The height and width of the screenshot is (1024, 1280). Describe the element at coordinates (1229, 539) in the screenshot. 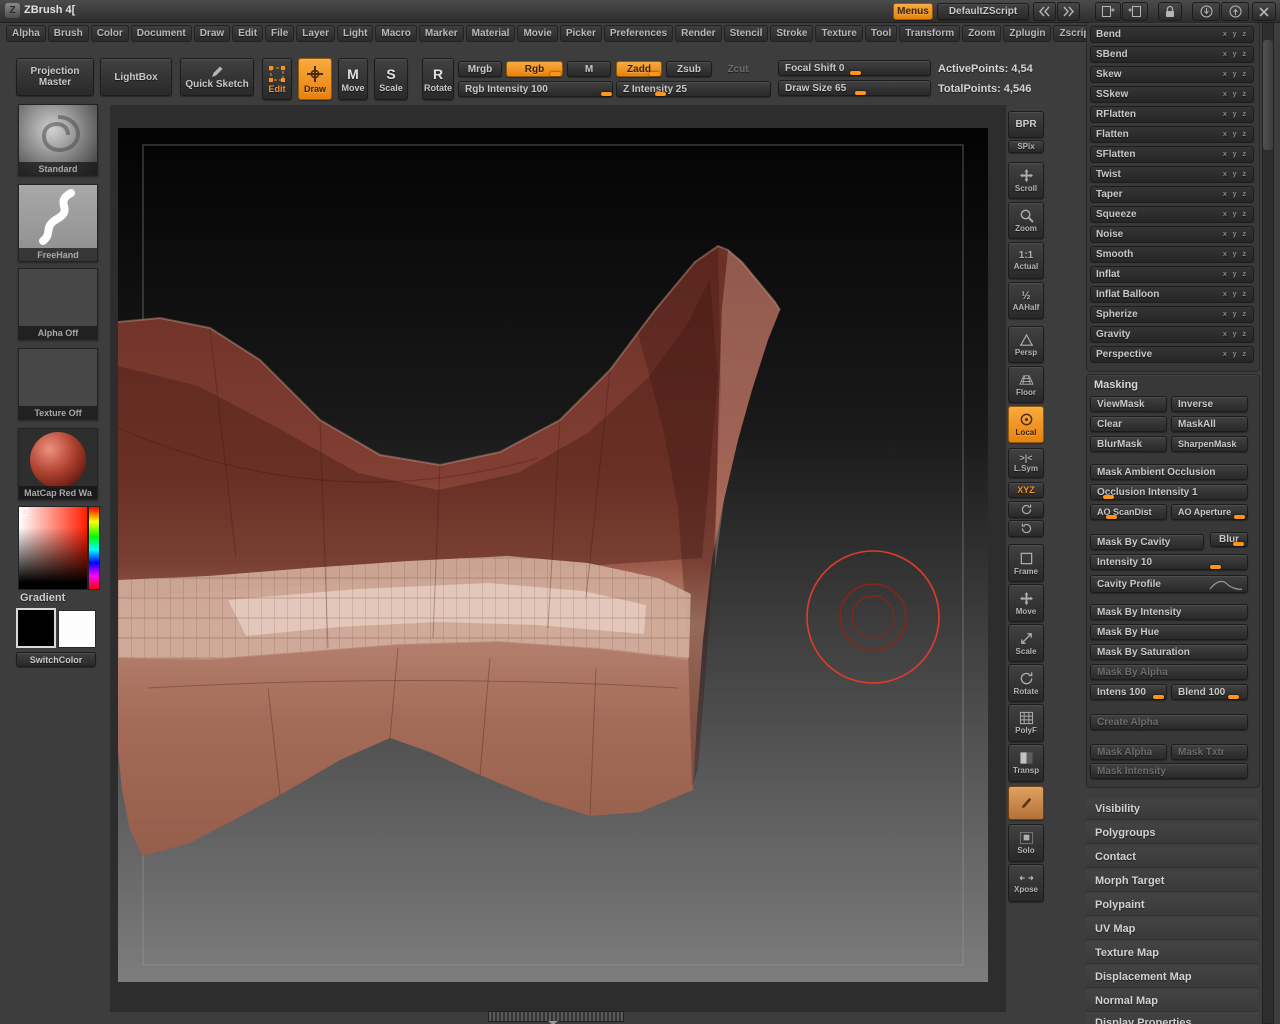

I see `blur-slider: Blur` at that location.